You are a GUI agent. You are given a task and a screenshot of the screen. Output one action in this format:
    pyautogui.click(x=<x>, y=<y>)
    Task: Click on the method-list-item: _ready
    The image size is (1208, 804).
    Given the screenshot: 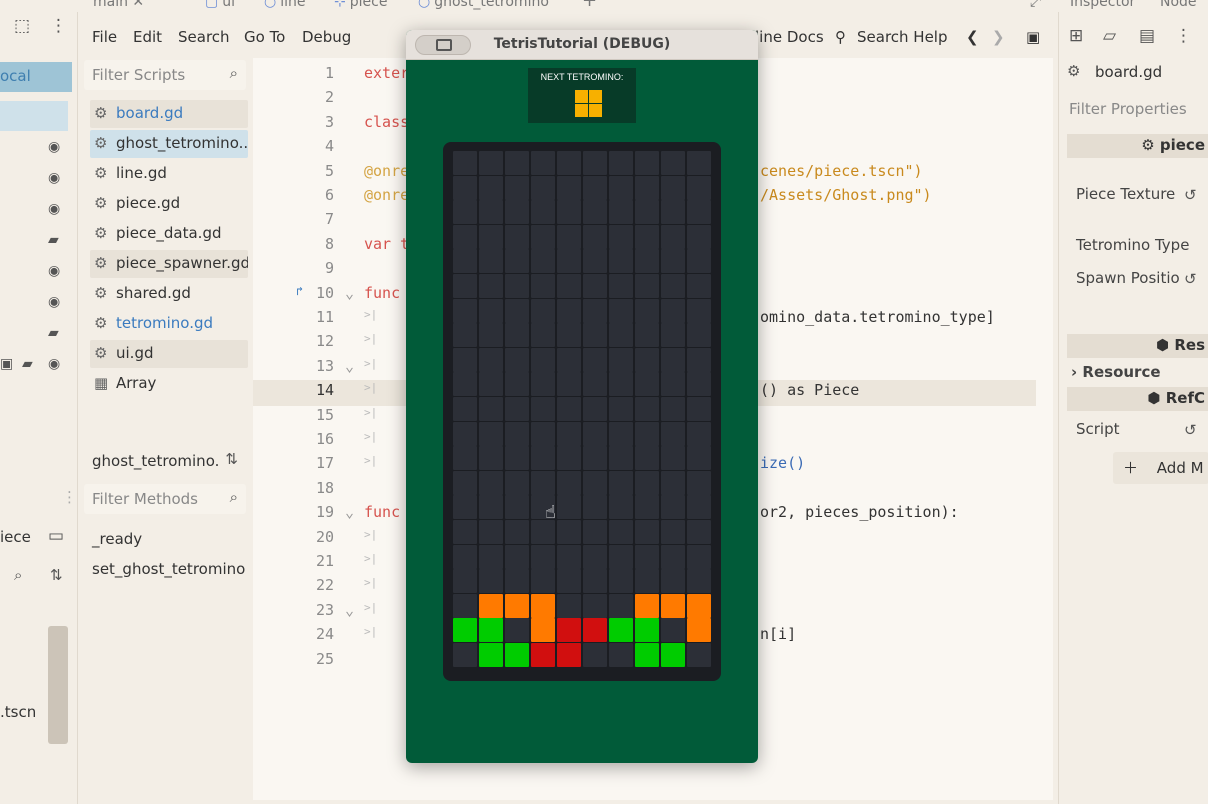 What is the action you would take?
    pyautogui.click(x=117, y=539)
    